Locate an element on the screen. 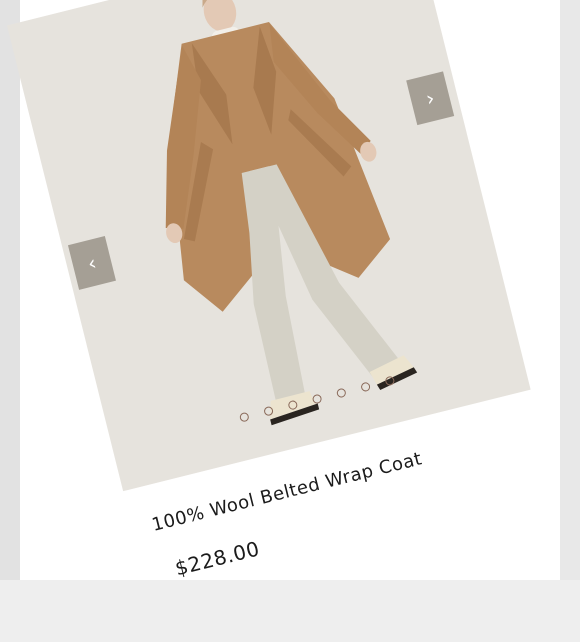 The height and width of the screenshot is (642, 580). product-price: $228.00 is located at coordinates (217, 558).